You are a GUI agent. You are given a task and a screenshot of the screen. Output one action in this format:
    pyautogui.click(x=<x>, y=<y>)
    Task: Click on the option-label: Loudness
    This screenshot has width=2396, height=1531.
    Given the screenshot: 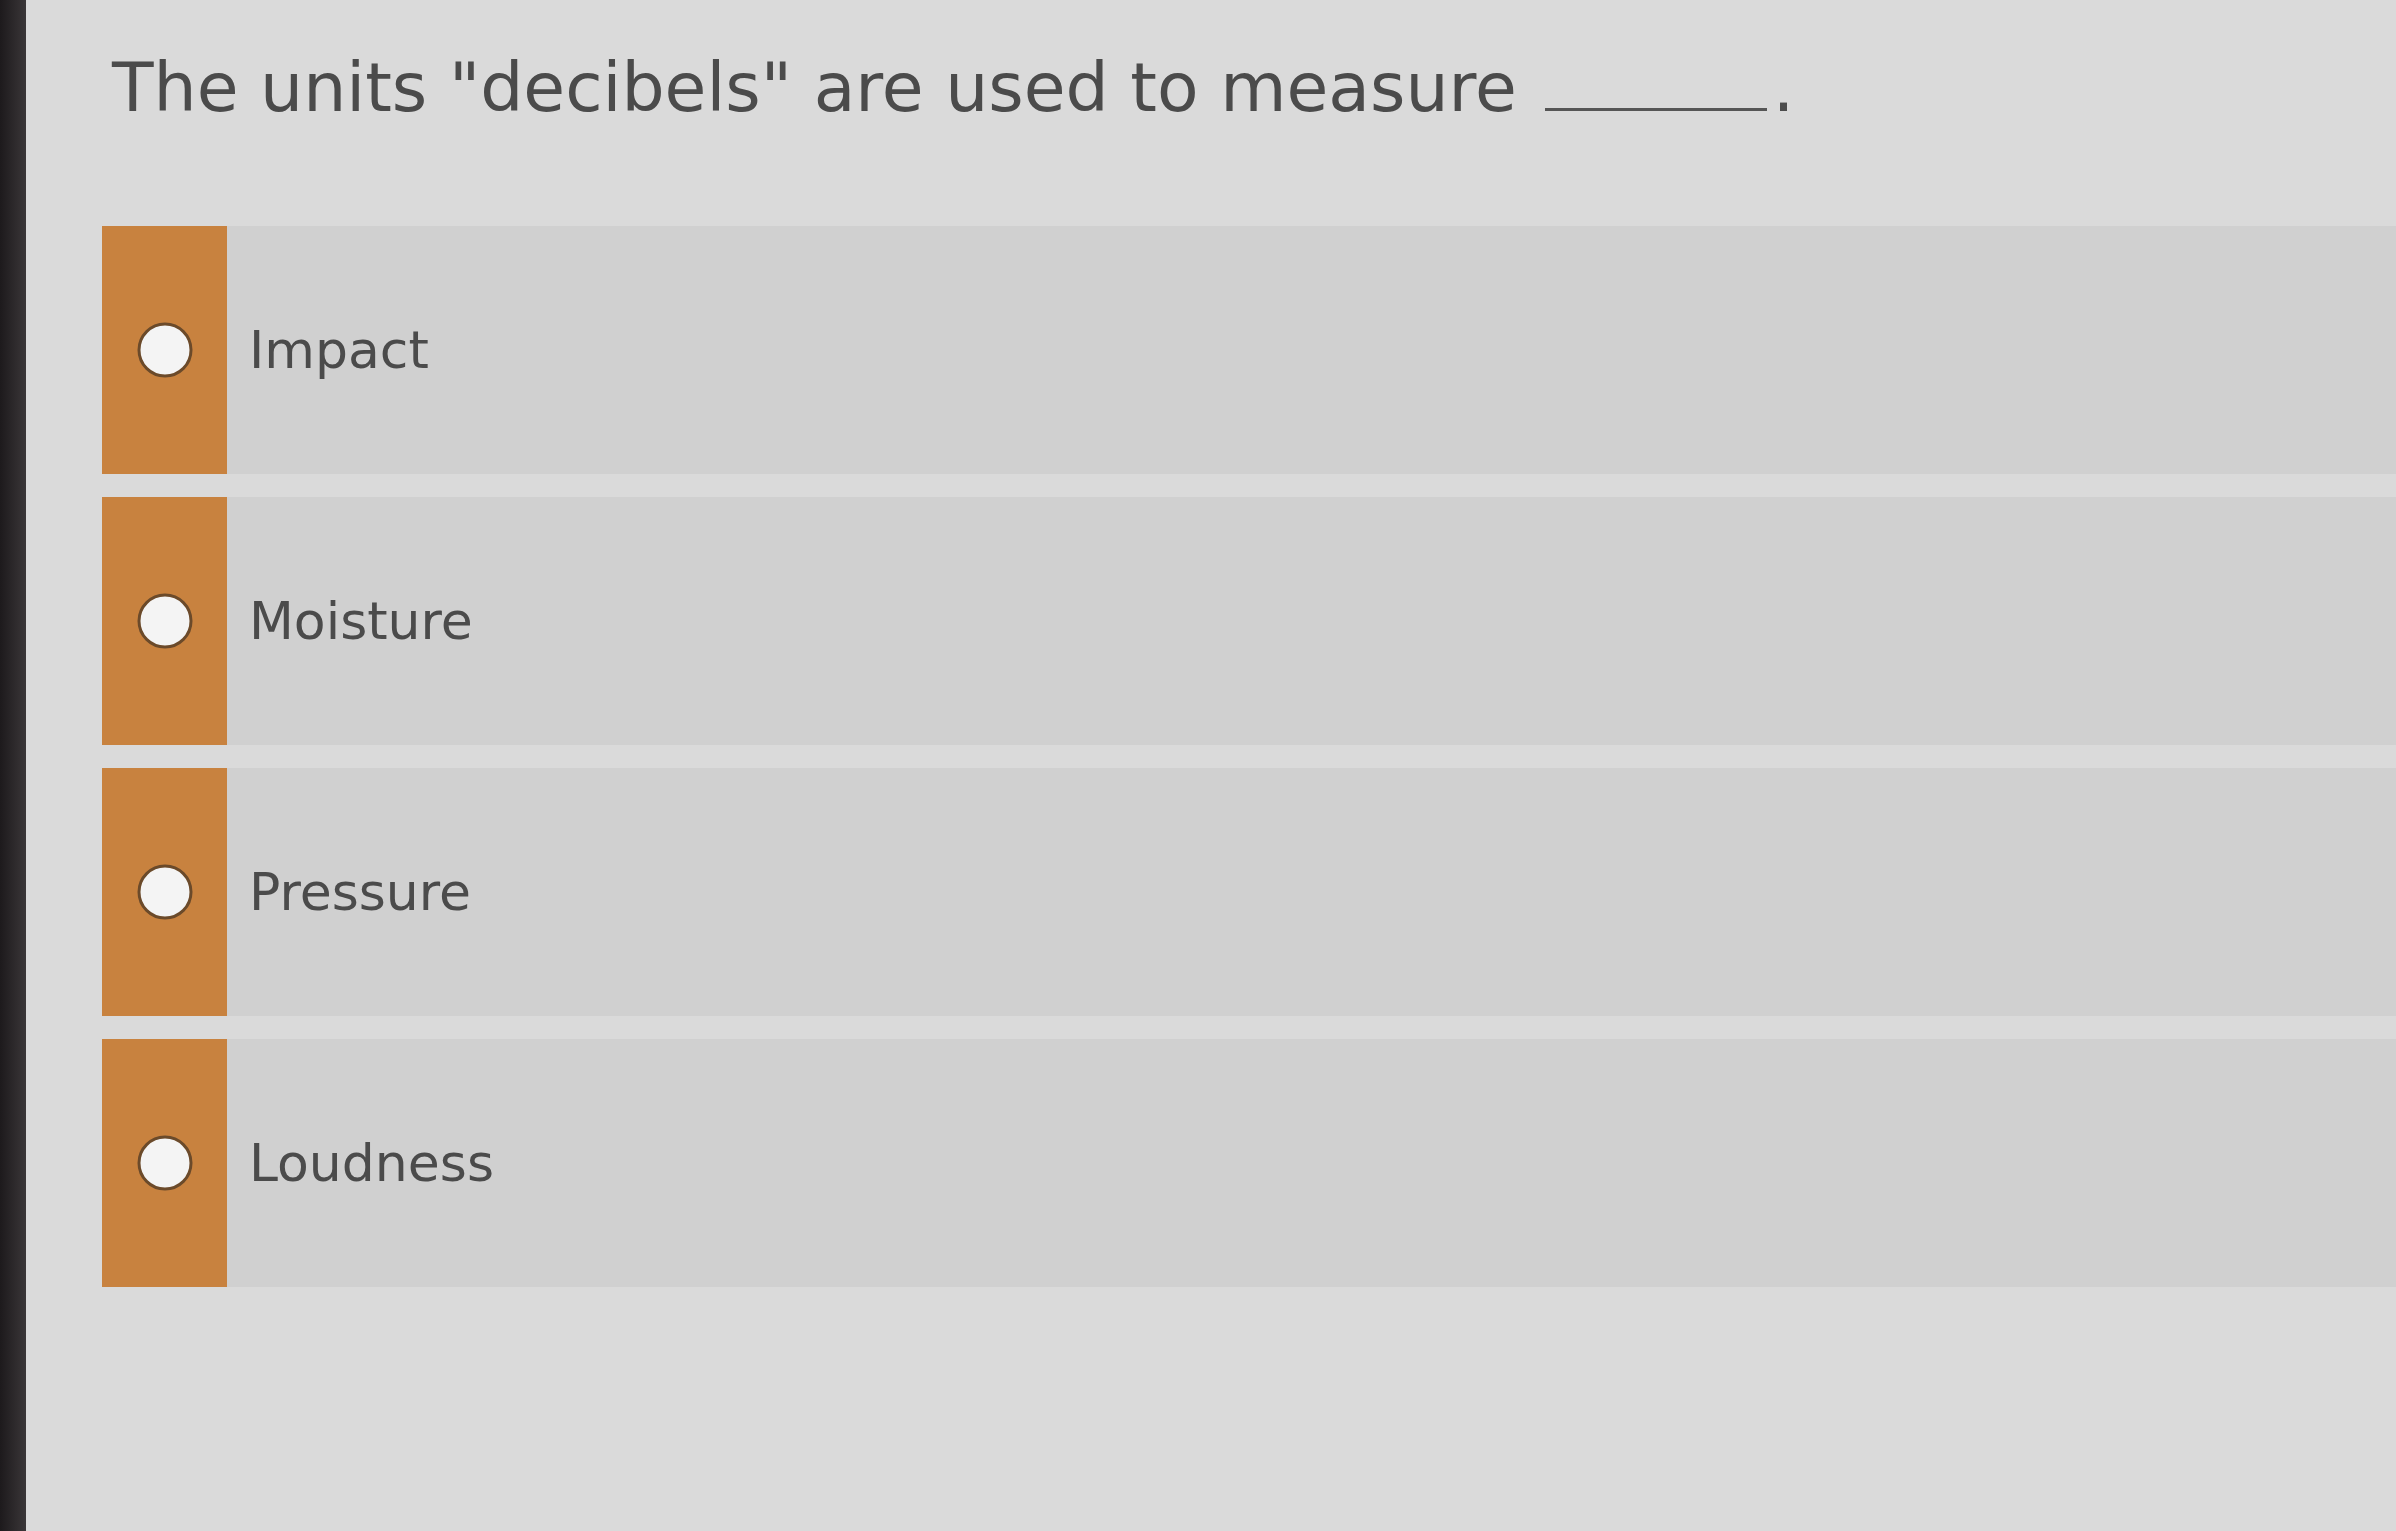 What is the action you would take?
    pyautogui.click(x=371, y=1163)
    